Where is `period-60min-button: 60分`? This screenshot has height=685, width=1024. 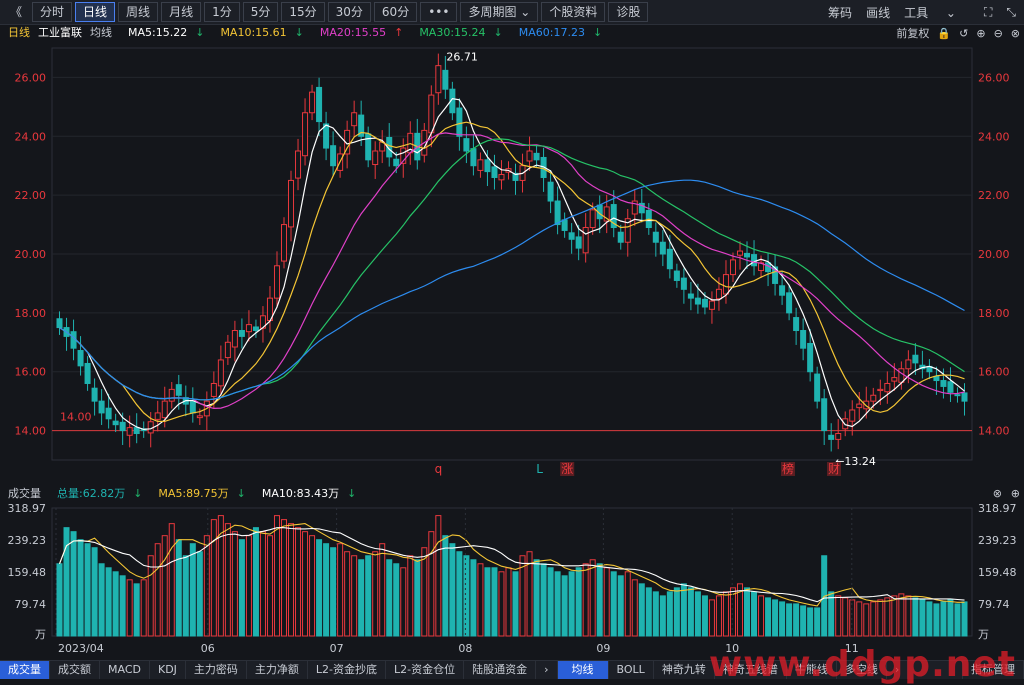
period-60min-button: 60分 is located at coordinates (395, 12).